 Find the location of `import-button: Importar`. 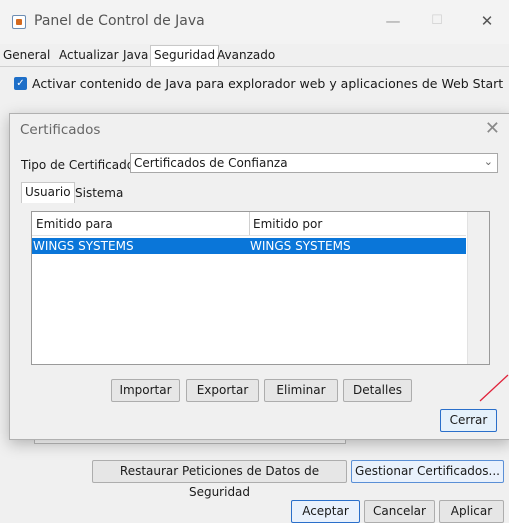

import-button: Importar is located at coordinates (145, 390).